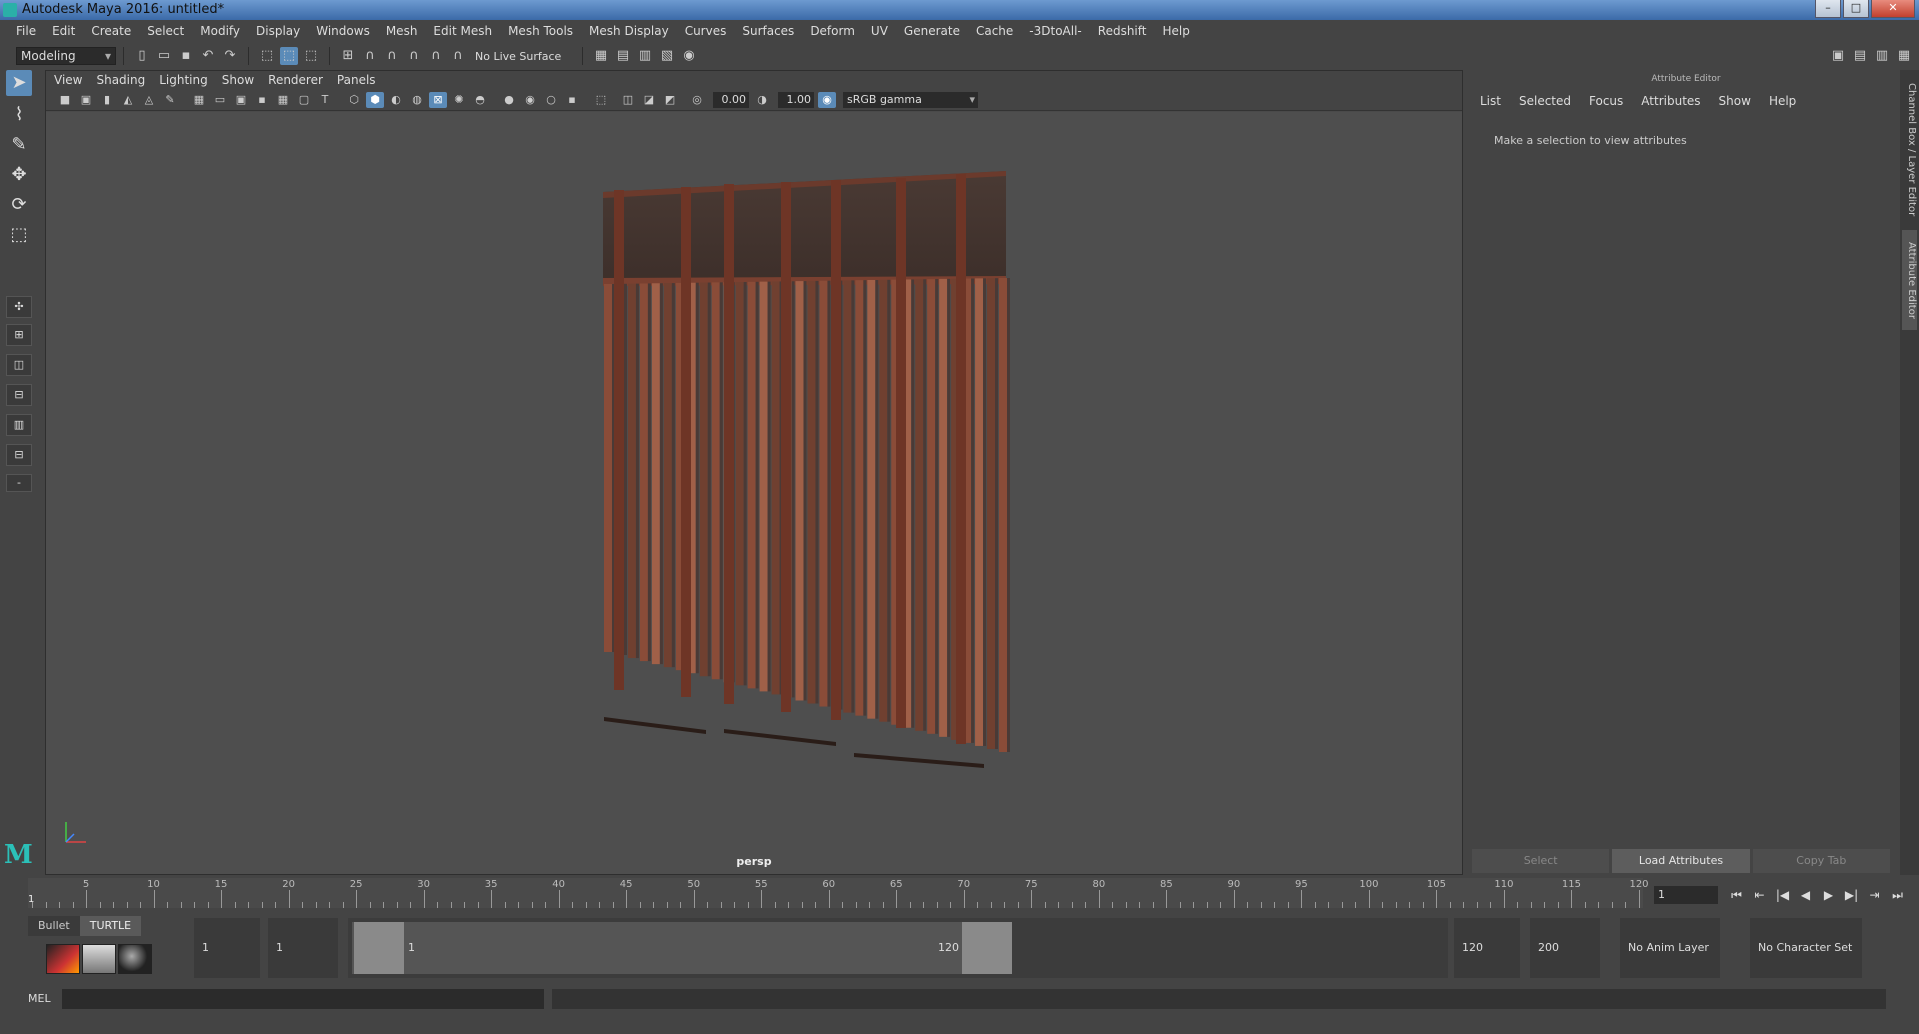 The image size is (1919, 1034). What do you see at coordinates (1909, 150) in the screenshot?
I see `channel-box-tab: Channel Box / Layer Editor` at bounding box center [1909, 150].